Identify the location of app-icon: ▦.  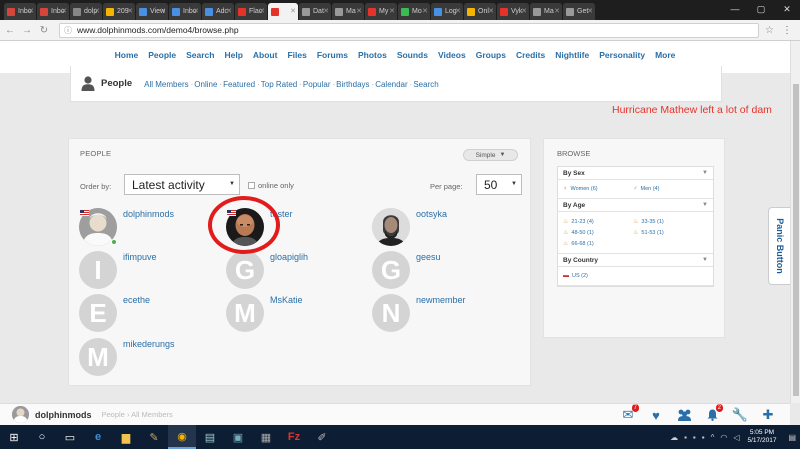
(266, 437).